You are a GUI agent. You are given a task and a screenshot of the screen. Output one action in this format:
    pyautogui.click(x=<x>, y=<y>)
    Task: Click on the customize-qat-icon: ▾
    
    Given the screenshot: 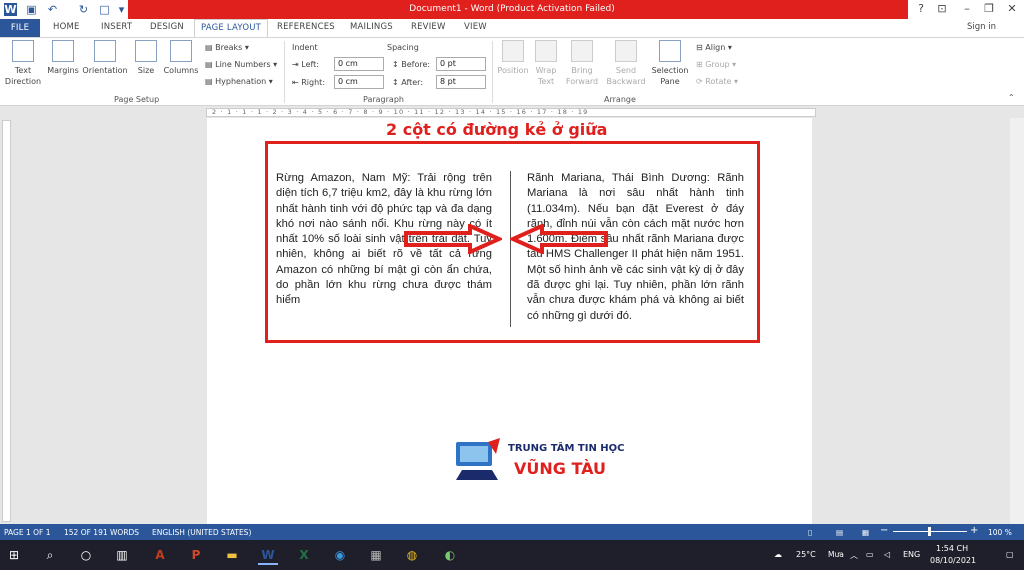 What is the action you would take?
    pyautogui.click(x=121, y=9)
    